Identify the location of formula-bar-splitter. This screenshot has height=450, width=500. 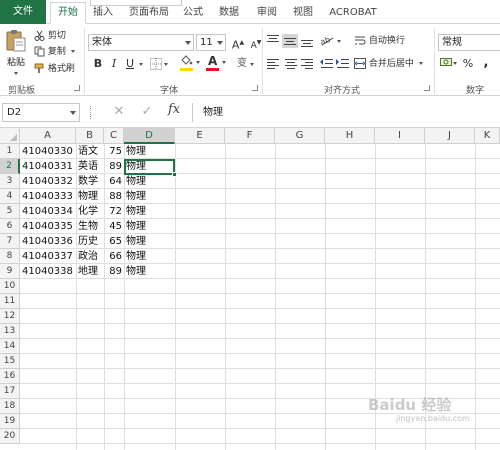
(91, 112).